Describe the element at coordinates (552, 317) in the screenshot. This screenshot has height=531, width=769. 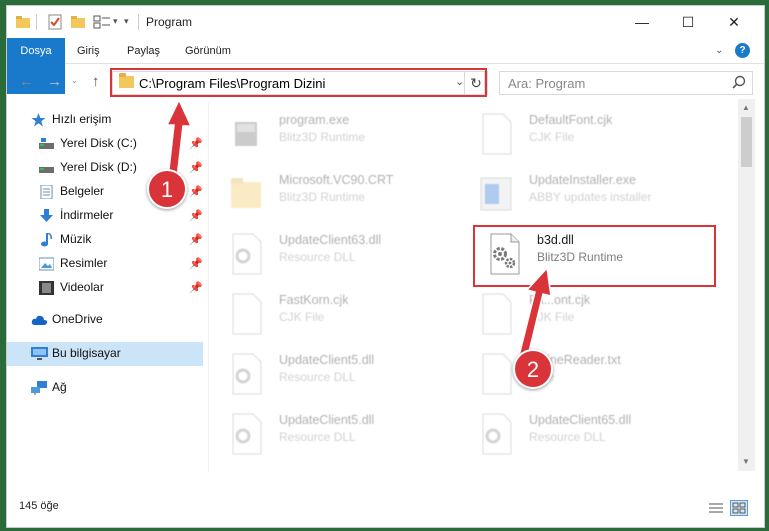
I see `file-type: CJK File` at that location.